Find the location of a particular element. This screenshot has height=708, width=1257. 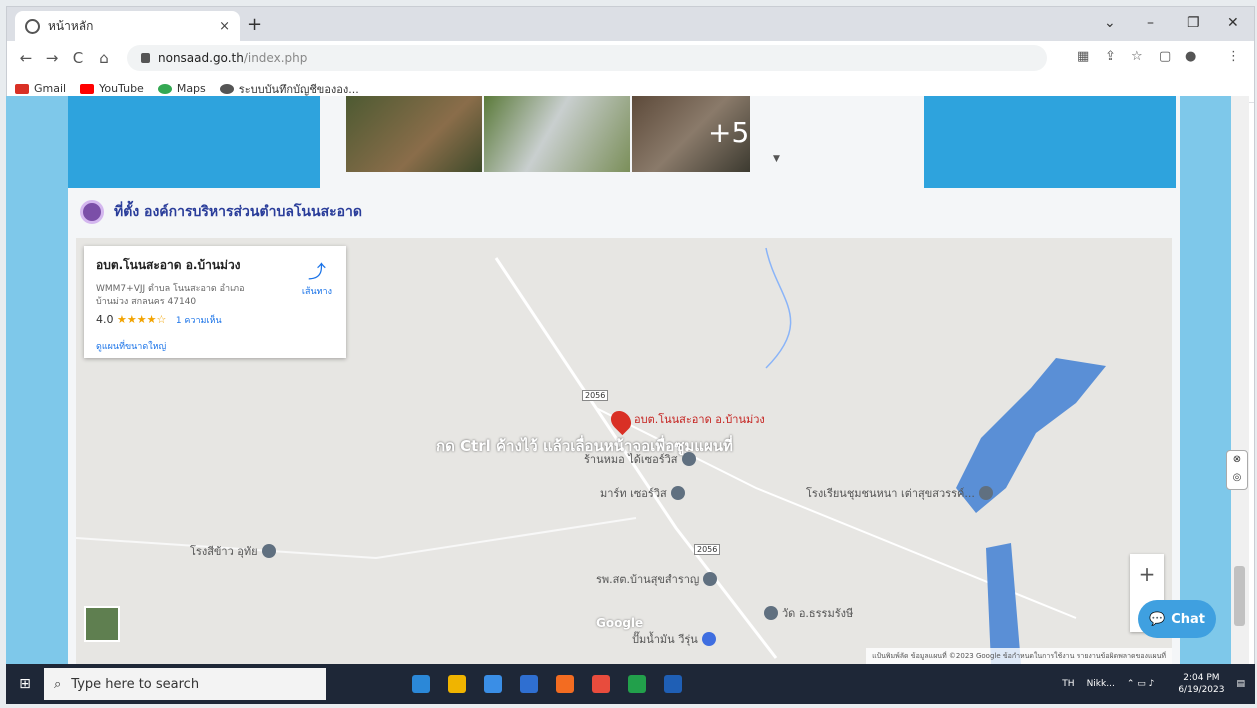

red-marker-label: อบต.โนนสะอาด อ.บ้านม่วง is located at coordinates (699, 420).